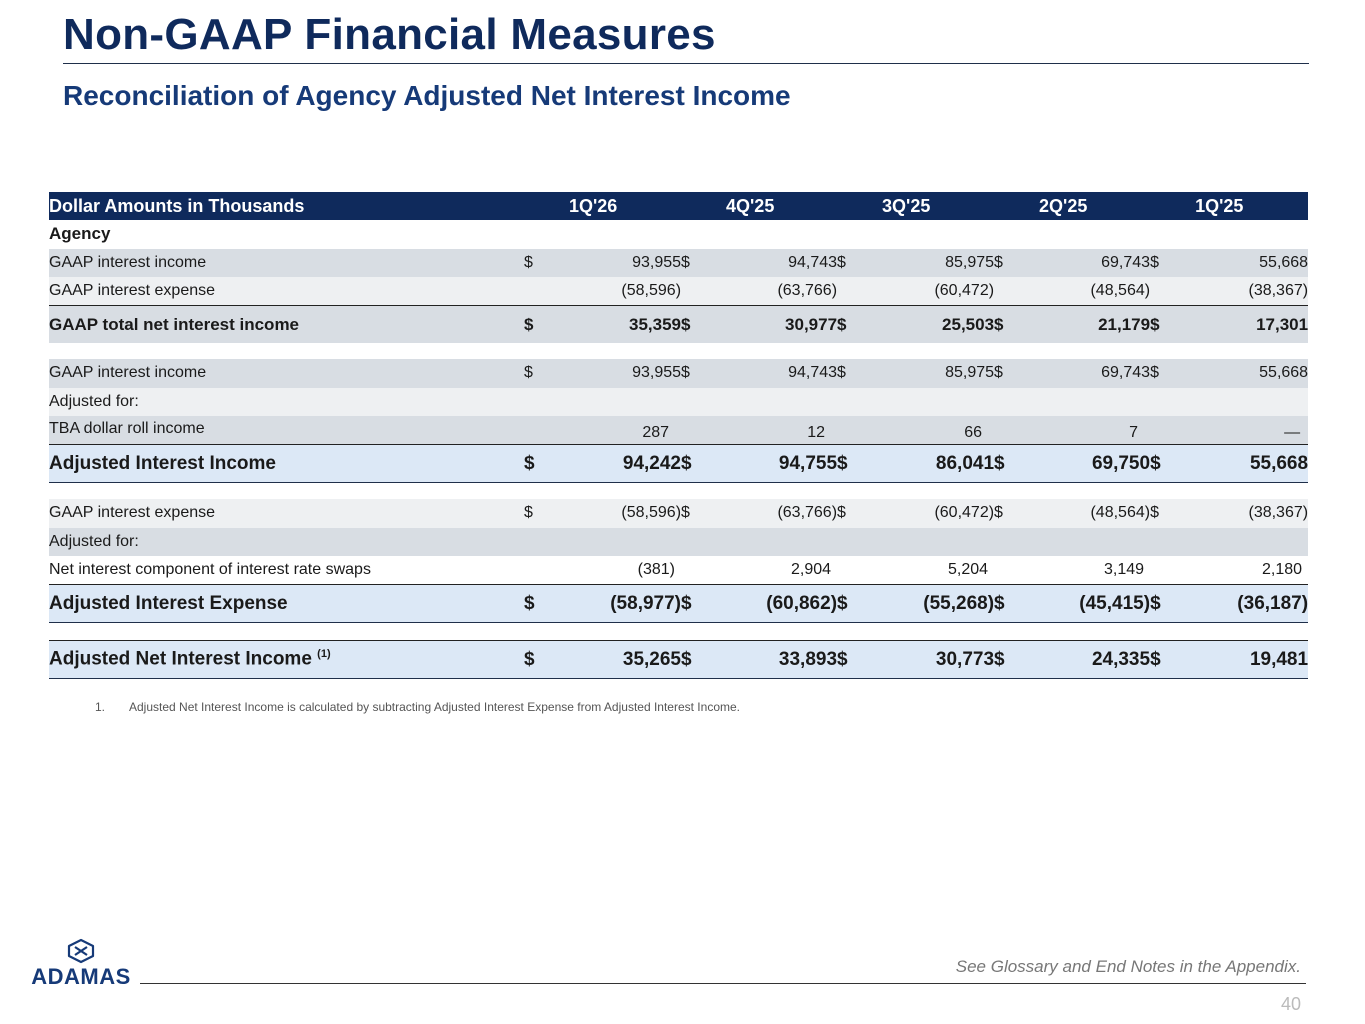 This screenshot has height=1024, width=1365. Describe the element at coordinates (1242, 324) in the screenshot. I see `cell-value: 17,301` at that location.